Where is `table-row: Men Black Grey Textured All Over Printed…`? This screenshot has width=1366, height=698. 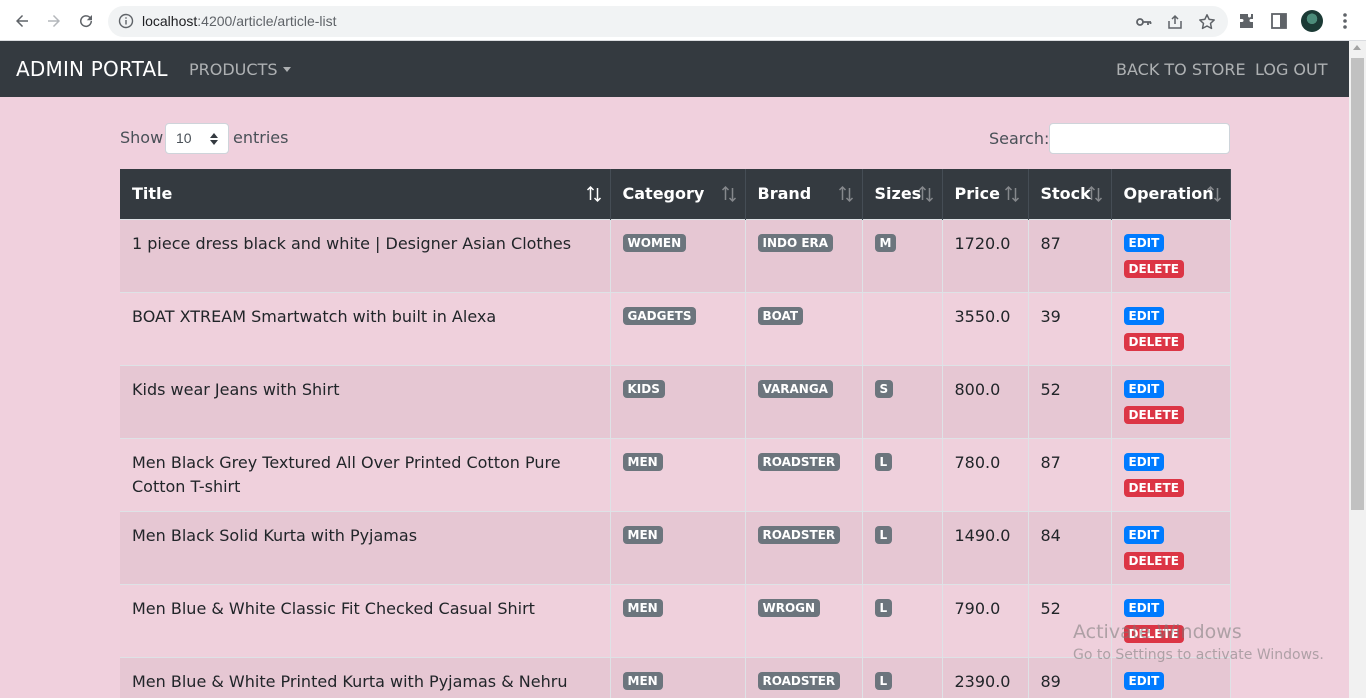 table-row: Men Black Grey Textured All Over Printed… is located at coordinates (675, 474).